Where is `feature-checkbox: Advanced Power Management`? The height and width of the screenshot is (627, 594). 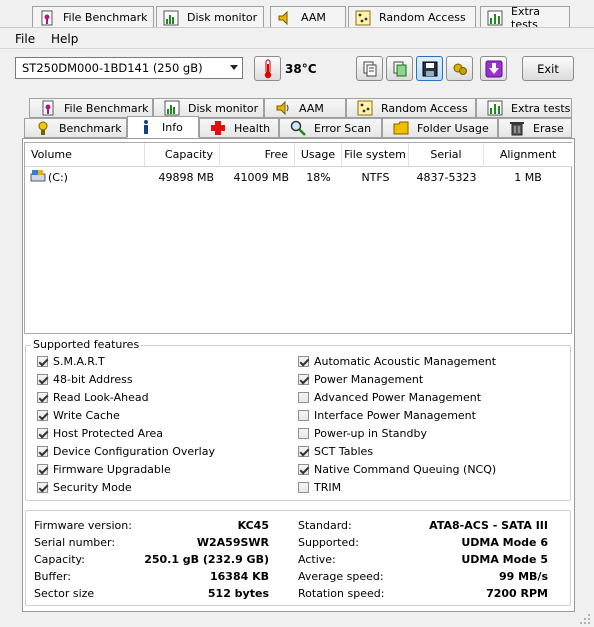 feature-checkbox: Advanced Power Management is located at coordinates (389, 397).